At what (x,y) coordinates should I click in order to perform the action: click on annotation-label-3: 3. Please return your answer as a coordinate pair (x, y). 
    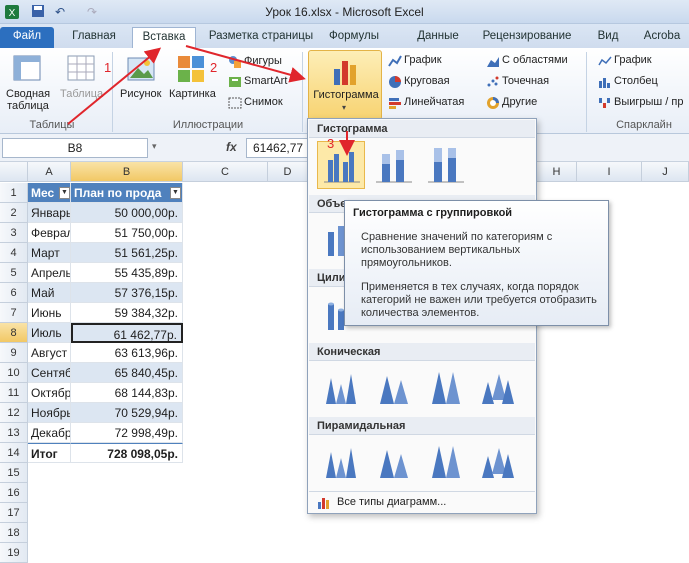
    Looking at the image, I should click on (331, 143).